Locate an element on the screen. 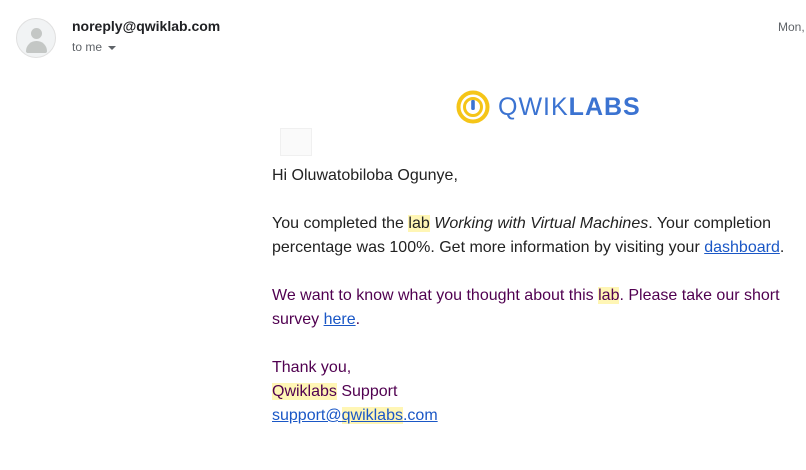  logo-wordmark: QWIKLABS is located at coordinates (569, 107).